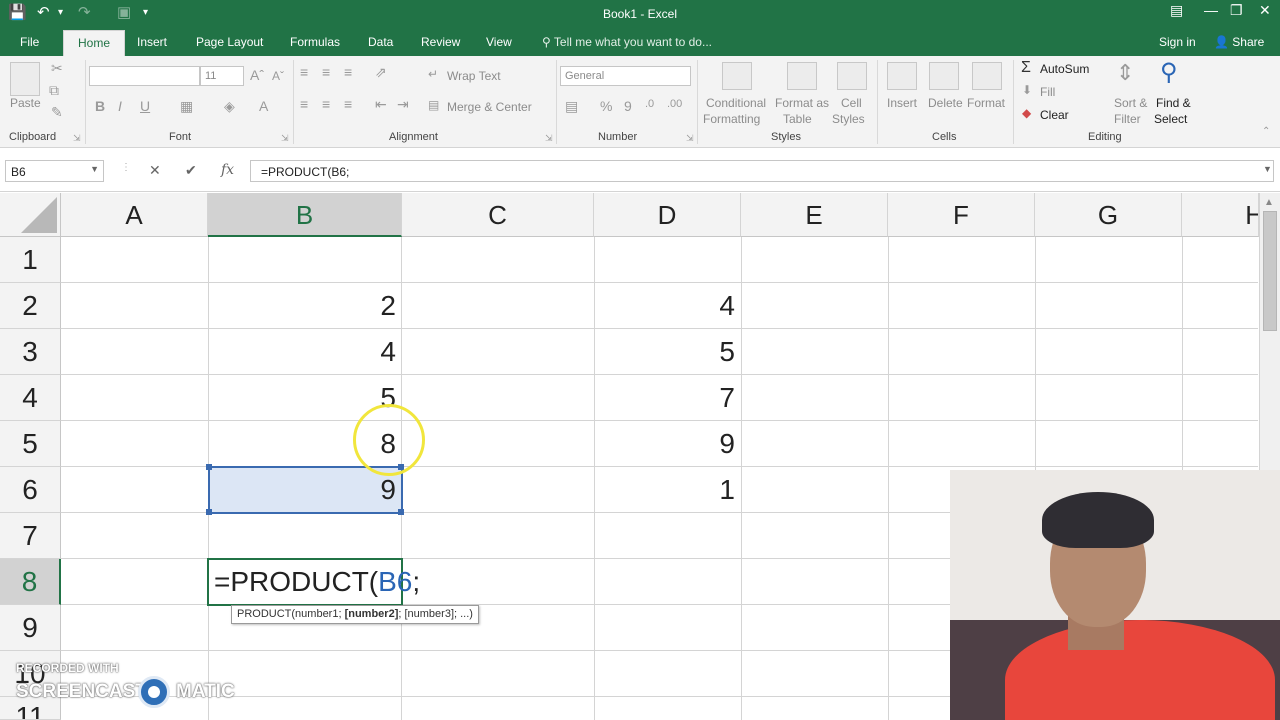 The image size is (1280, 720). Describe the element at coordinates (737, 76) in the screenshot. I see `conditional-formatting-icon` at that location.